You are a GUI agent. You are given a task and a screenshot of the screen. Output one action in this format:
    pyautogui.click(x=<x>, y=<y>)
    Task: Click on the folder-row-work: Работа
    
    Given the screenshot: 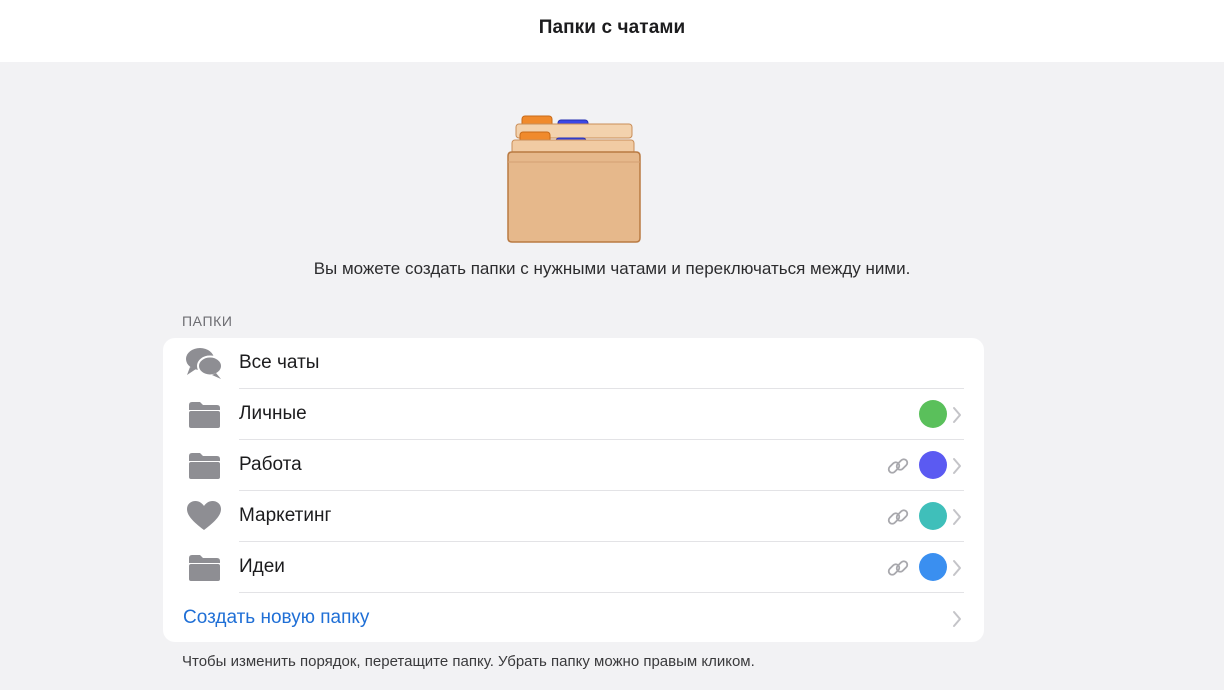 What is the action you would take?
    pyautogui.click(x=573, y=465)
    